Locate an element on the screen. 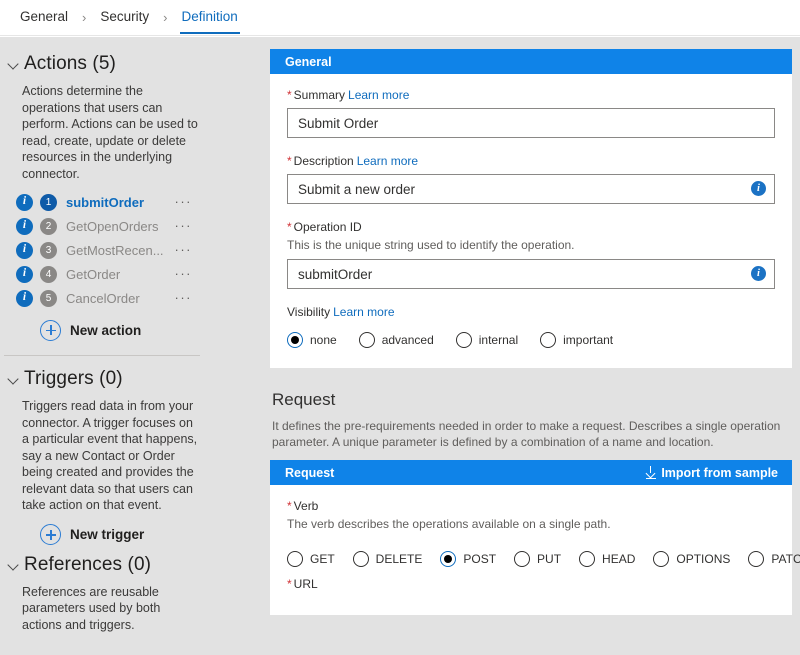 This screenshot has height=655, width=800. request-card-header: Request Import from sample is located at coordinates (531, 472).